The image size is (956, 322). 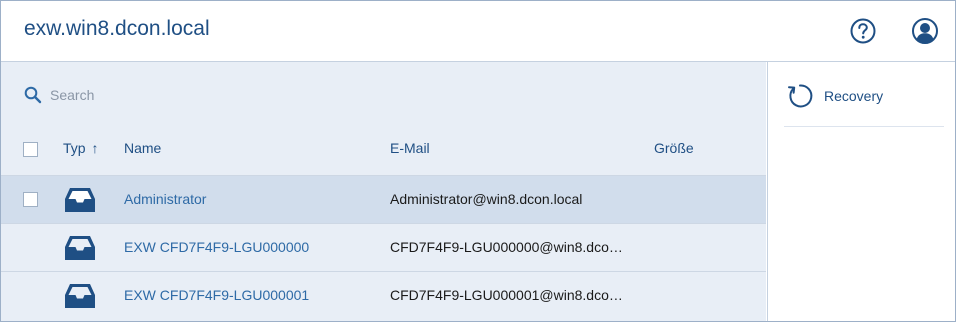 I want to click on mailbox-name: EXW CFD7F4F9-LGU000000, so click(x=216, y=247).